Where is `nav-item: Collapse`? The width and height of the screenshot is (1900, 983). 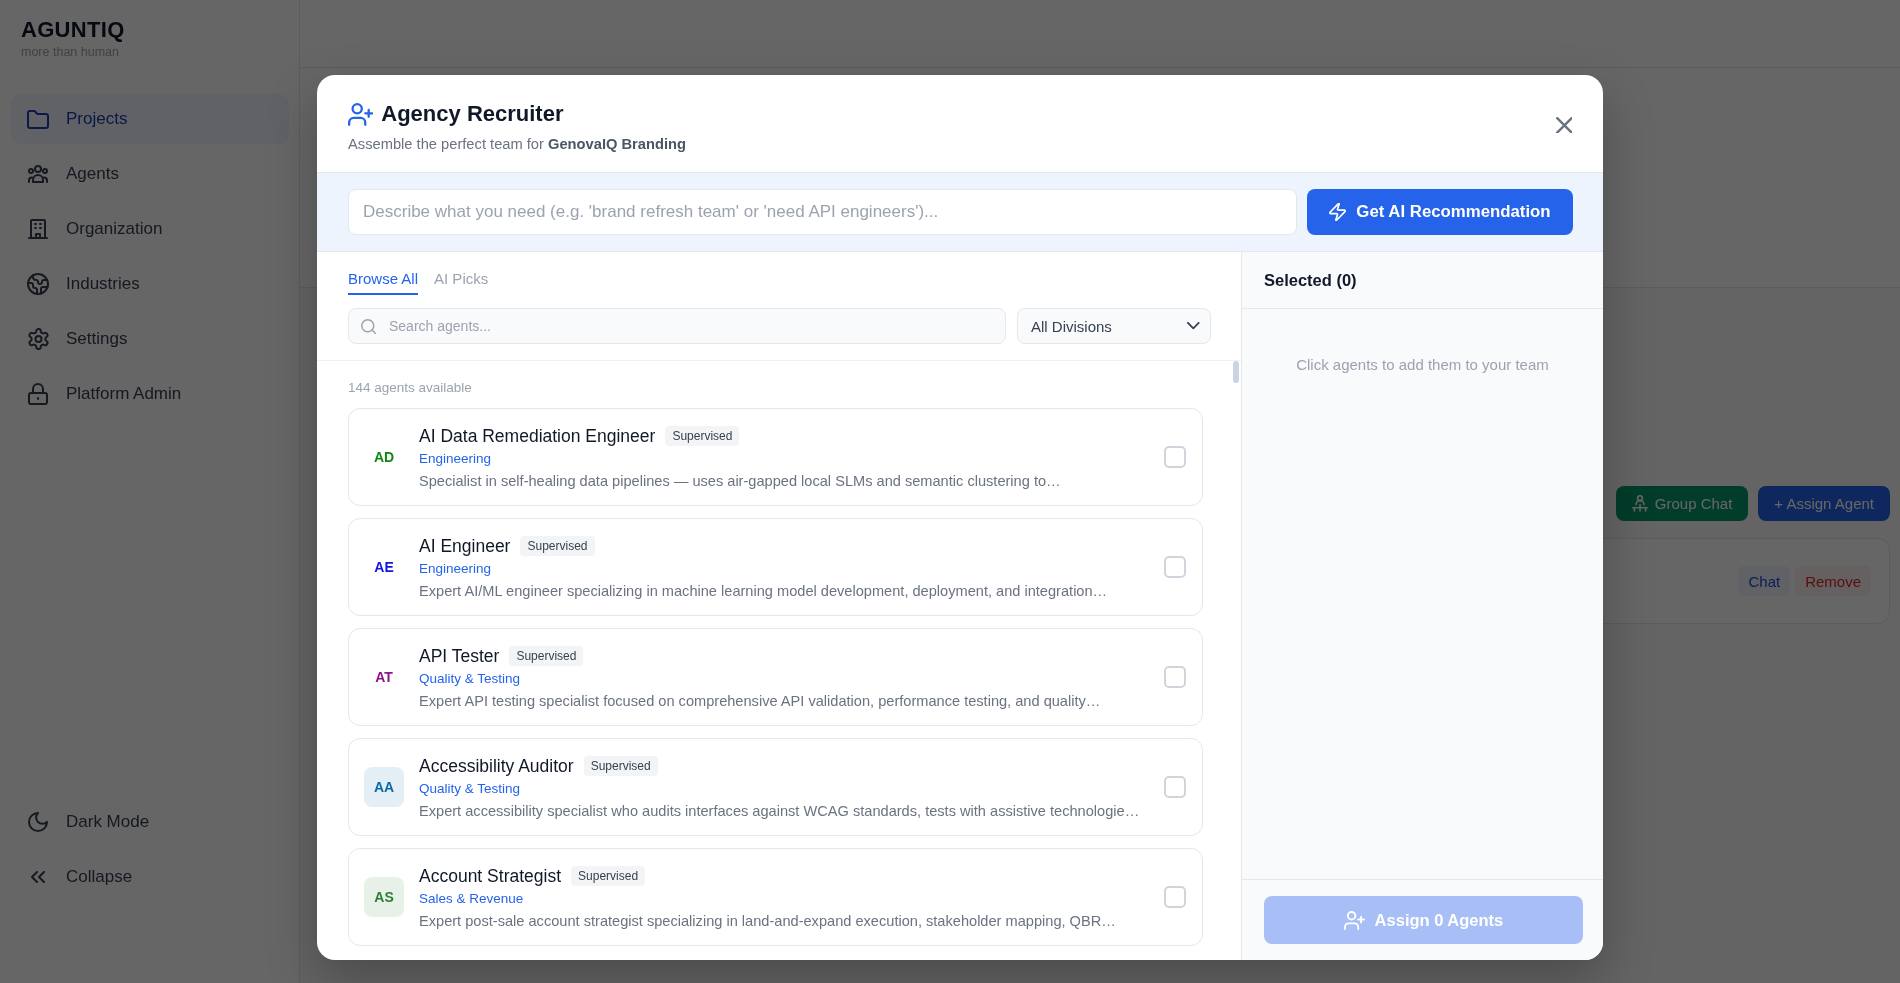
nav-item: Collapse is located at coordinates (150, 877).